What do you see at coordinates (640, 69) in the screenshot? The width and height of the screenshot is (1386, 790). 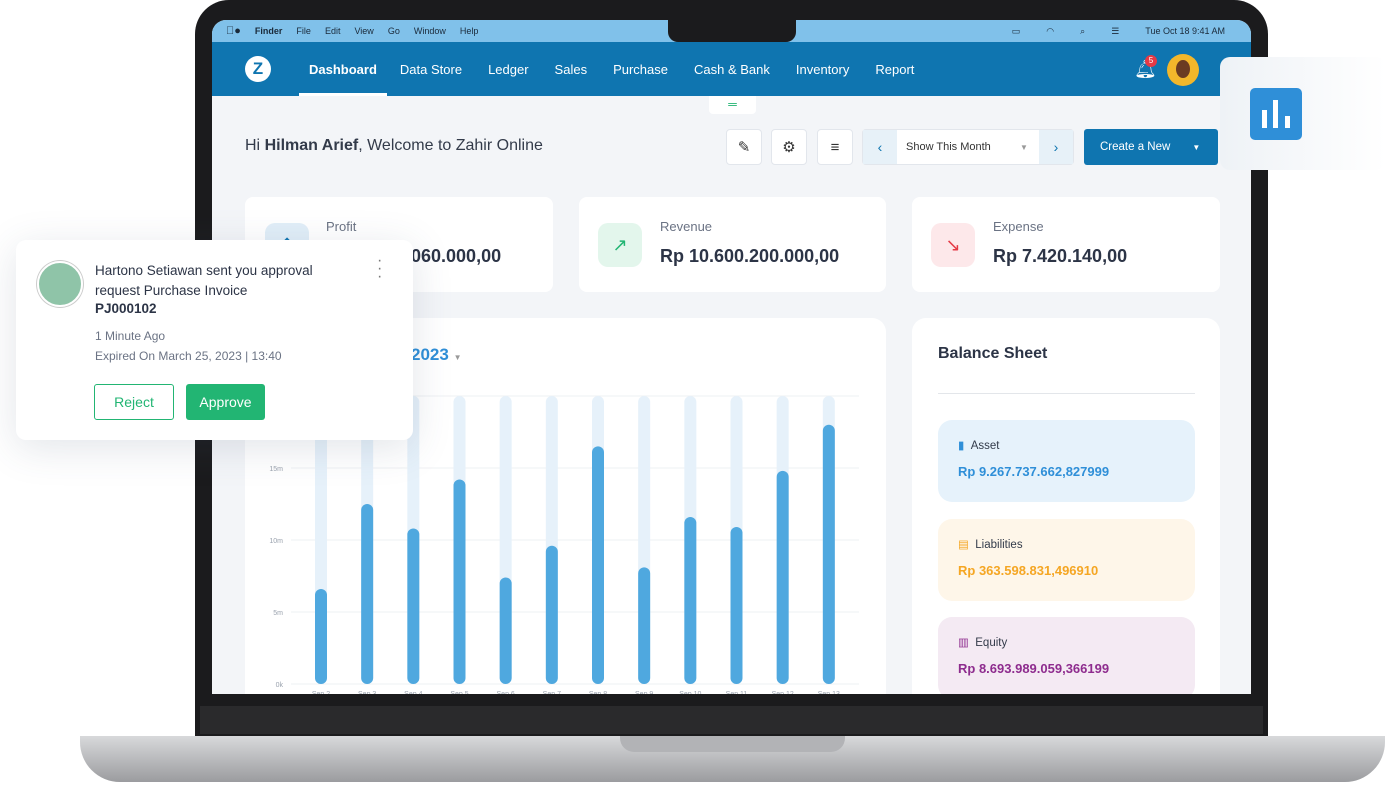 I see `nav-purchase: Purchase` at bounding box center [640, 69].